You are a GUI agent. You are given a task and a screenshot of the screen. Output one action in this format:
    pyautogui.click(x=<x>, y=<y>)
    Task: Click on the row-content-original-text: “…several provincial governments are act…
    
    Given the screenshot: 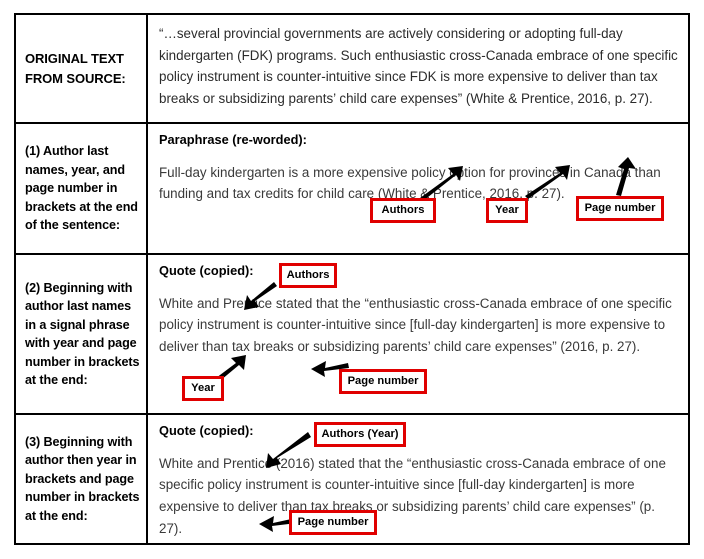 What is the action you would take?
    pyautogui.click(x=418, y=68)
    